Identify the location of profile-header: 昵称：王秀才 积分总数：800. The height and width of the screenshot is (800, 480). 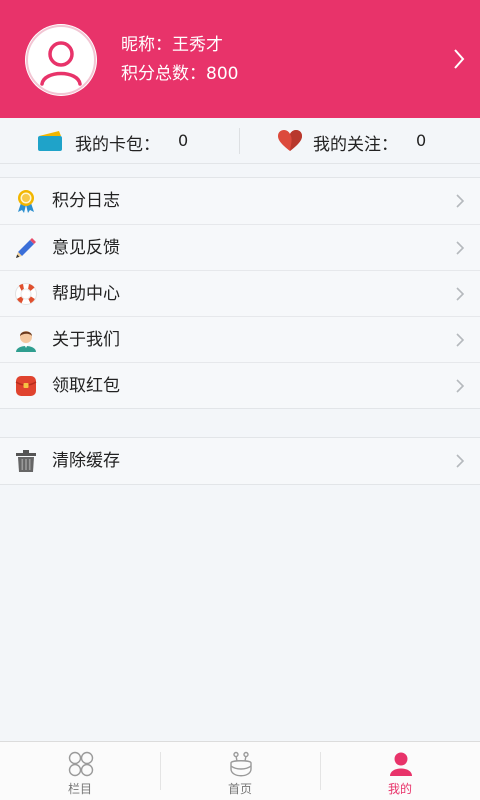
(240, 59).